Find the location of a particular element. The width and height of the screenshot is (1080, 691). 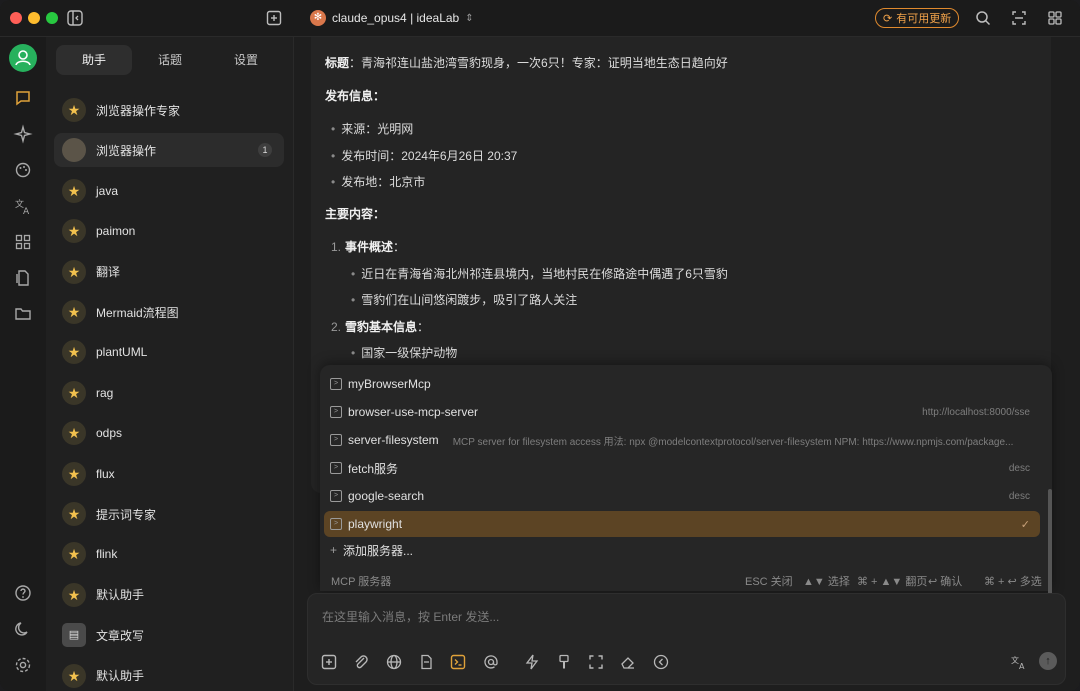

assistant-item: ★ odps is located at coordinates (169, 433).